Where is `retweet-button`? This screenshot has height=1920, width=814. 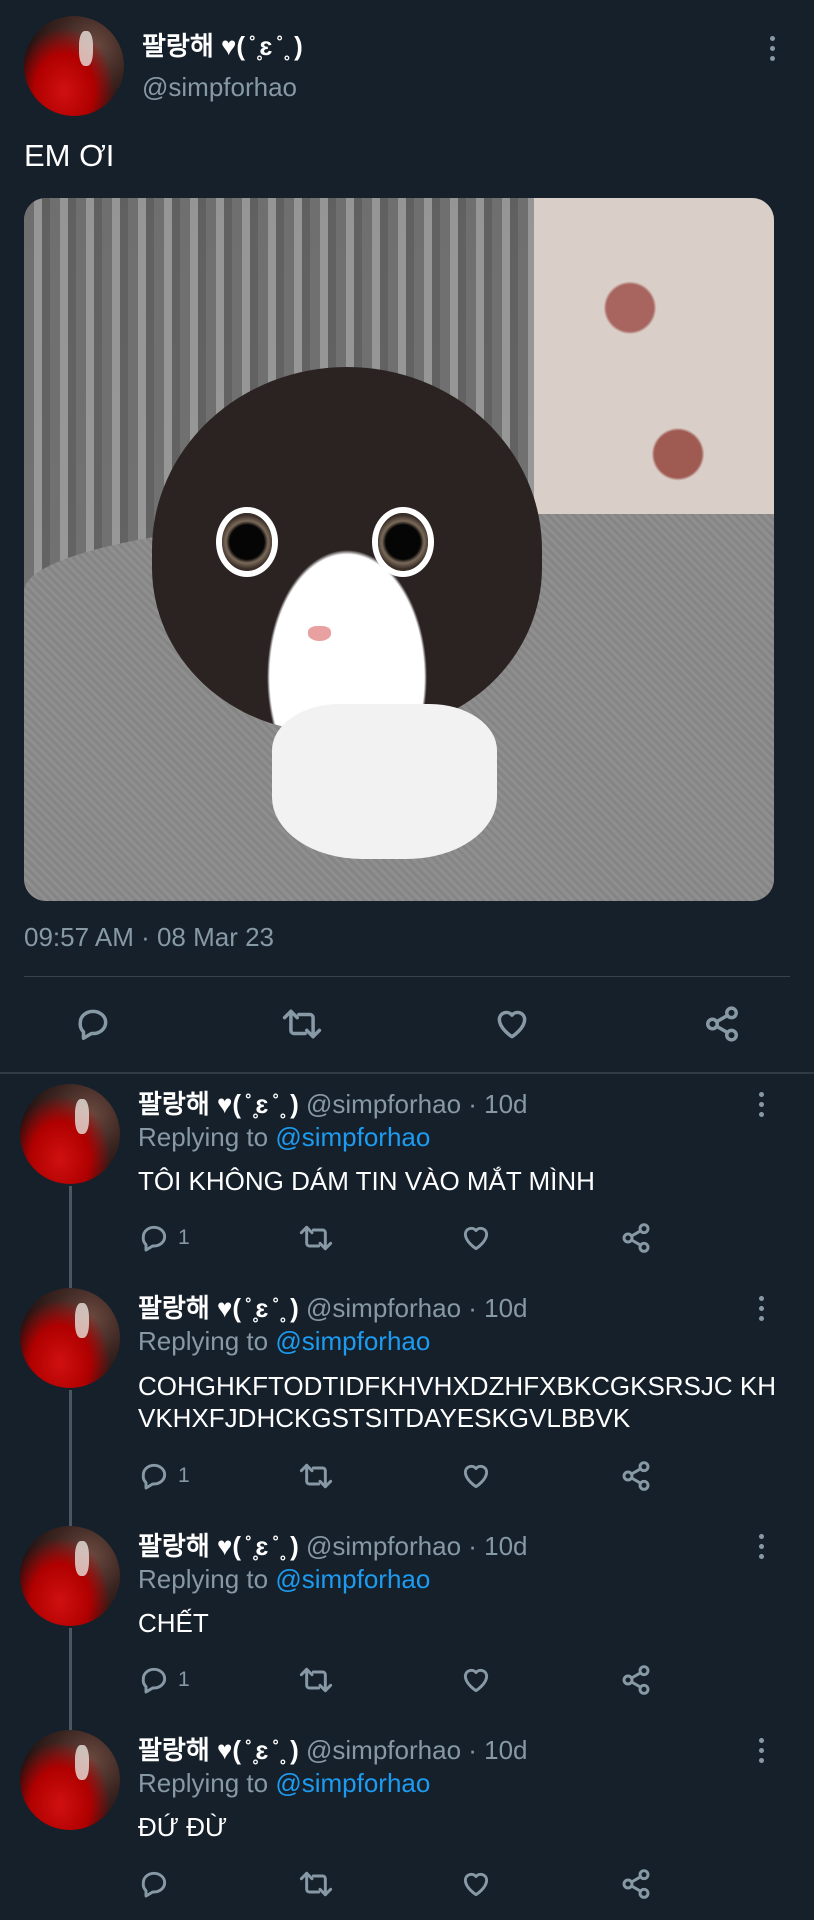 retweet-button is located at coordinates (302, 1026).